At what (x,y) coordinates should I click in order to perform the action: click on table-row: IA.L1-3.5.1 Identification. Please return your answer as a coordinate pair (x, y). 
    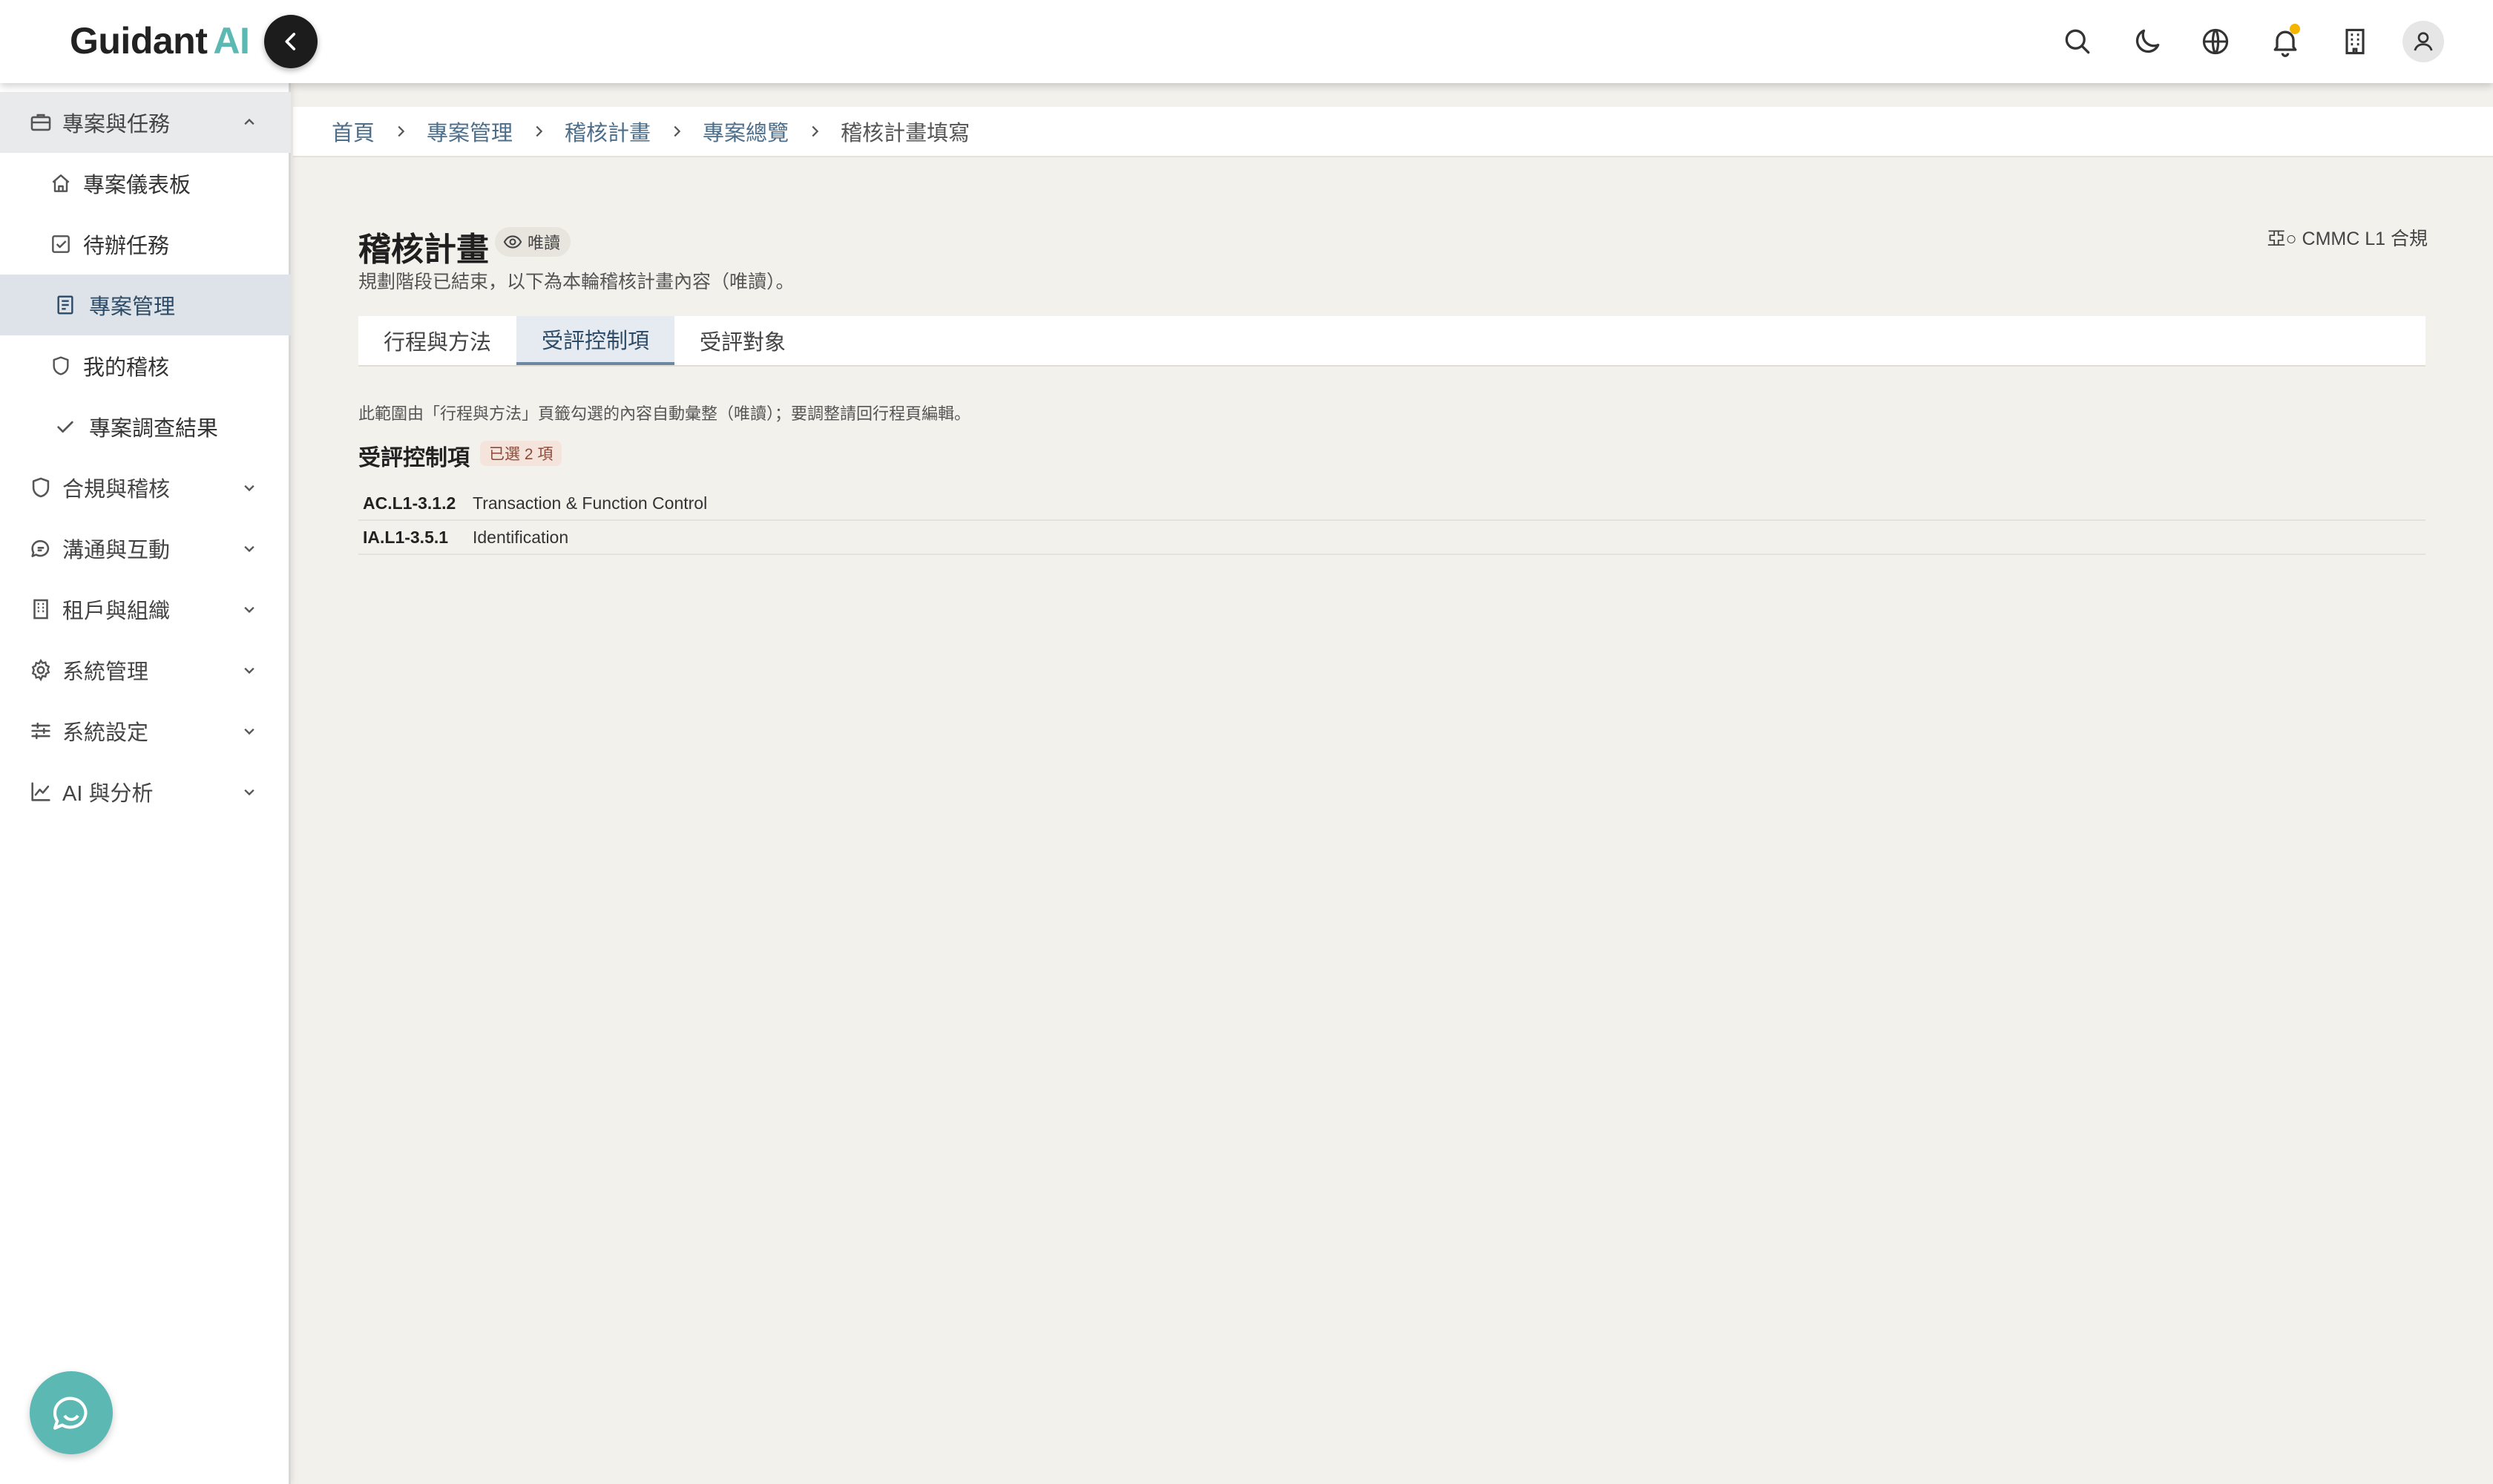
    Looking at the image, I should click on (1391, 538).